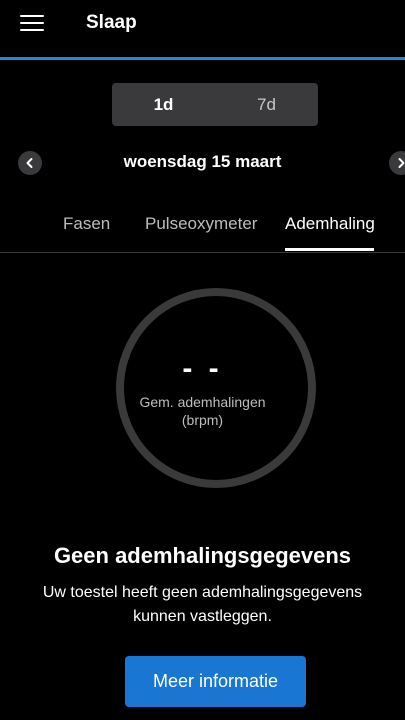  I want to click on hamburger-icon, so click(32, 23).